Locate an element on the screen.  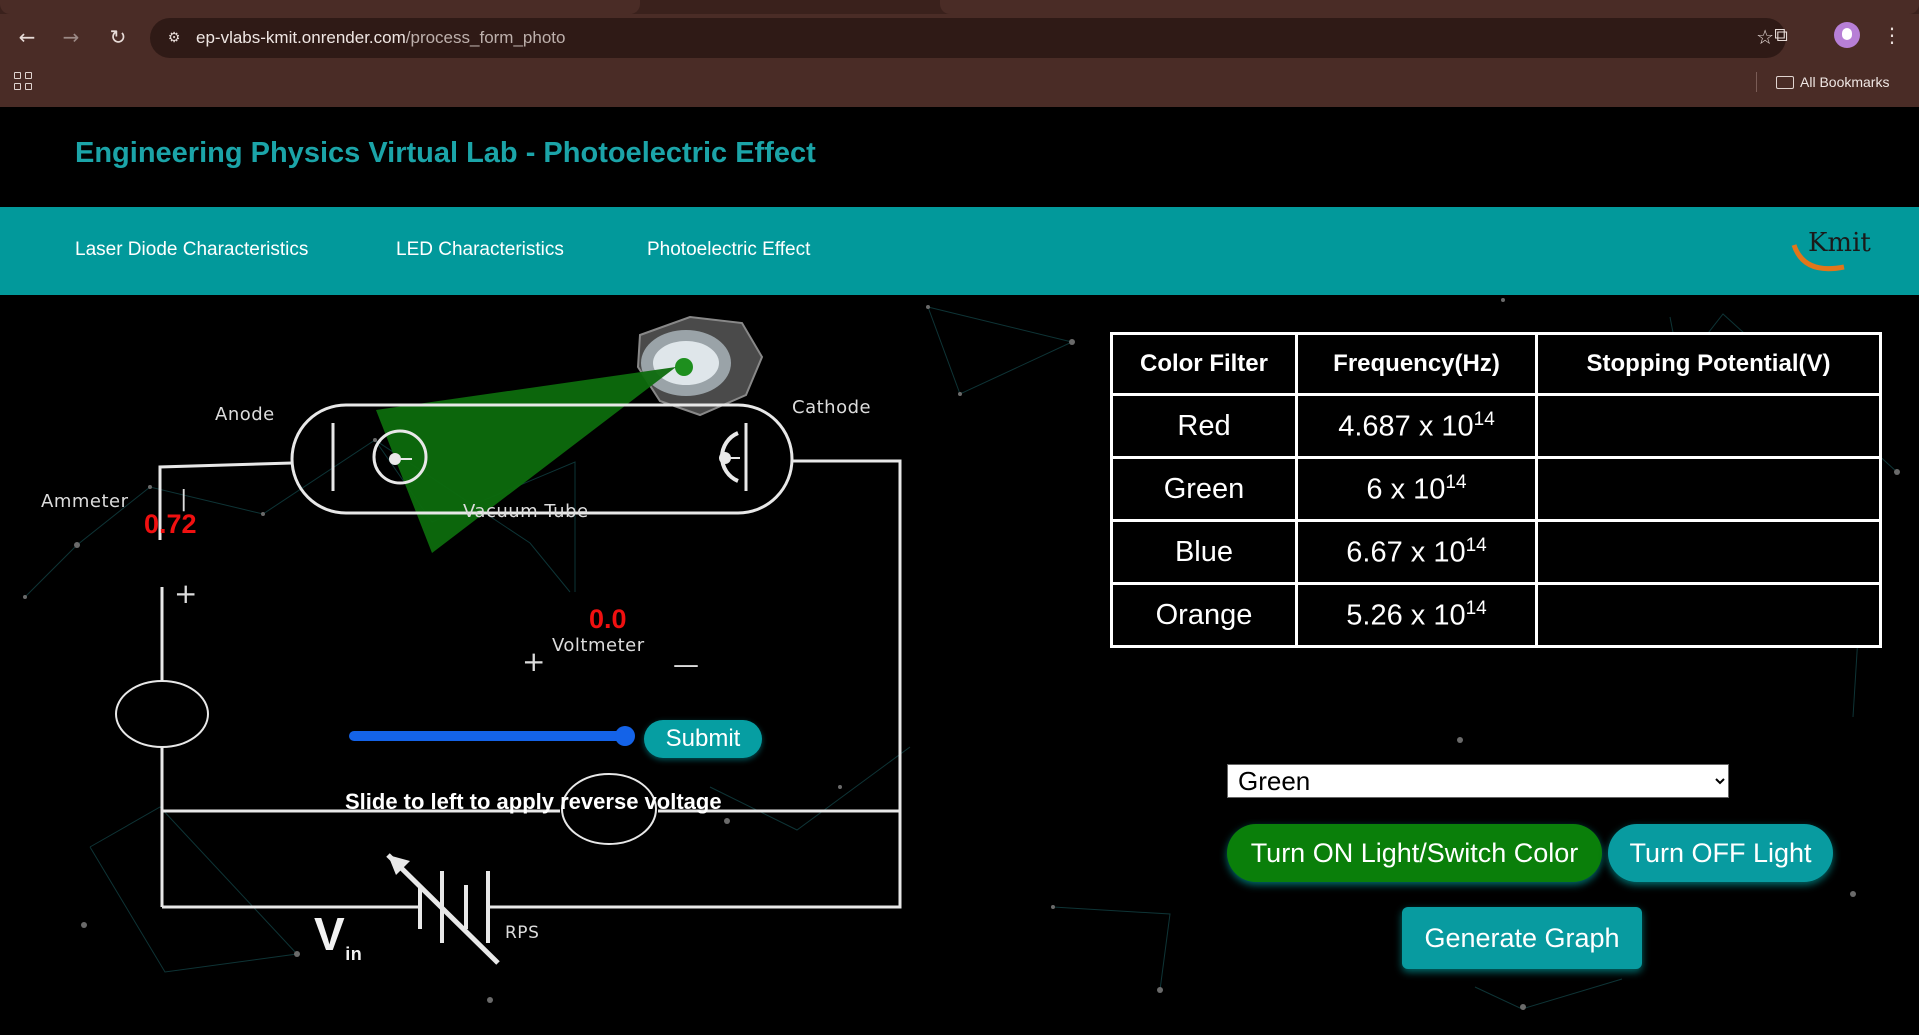
vacuum-tube-label: Vacuum Tube is located at coordinates (526, 511).